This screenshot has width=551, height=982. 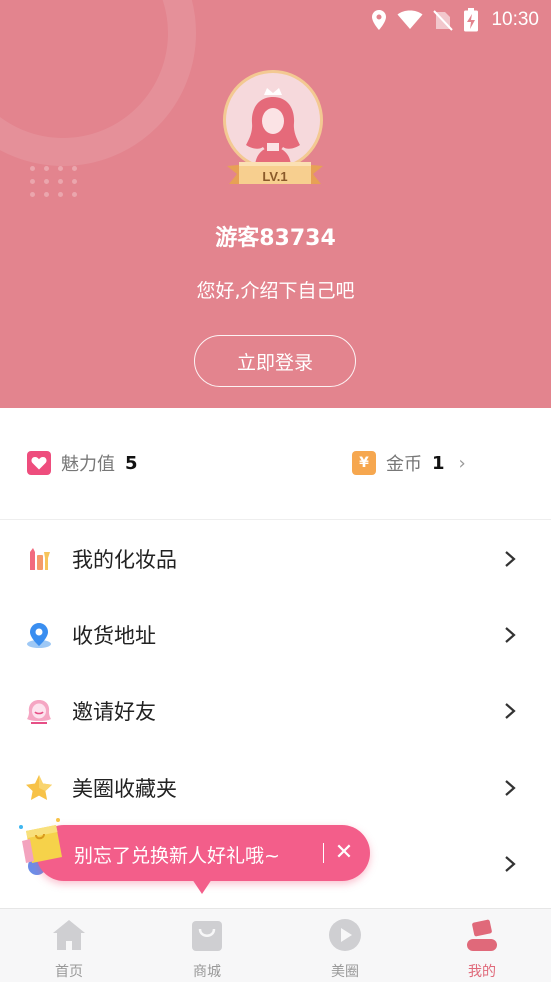 I want to click on menu-item-cosmetics: 我的化妆品, so click(x=275, y=559).